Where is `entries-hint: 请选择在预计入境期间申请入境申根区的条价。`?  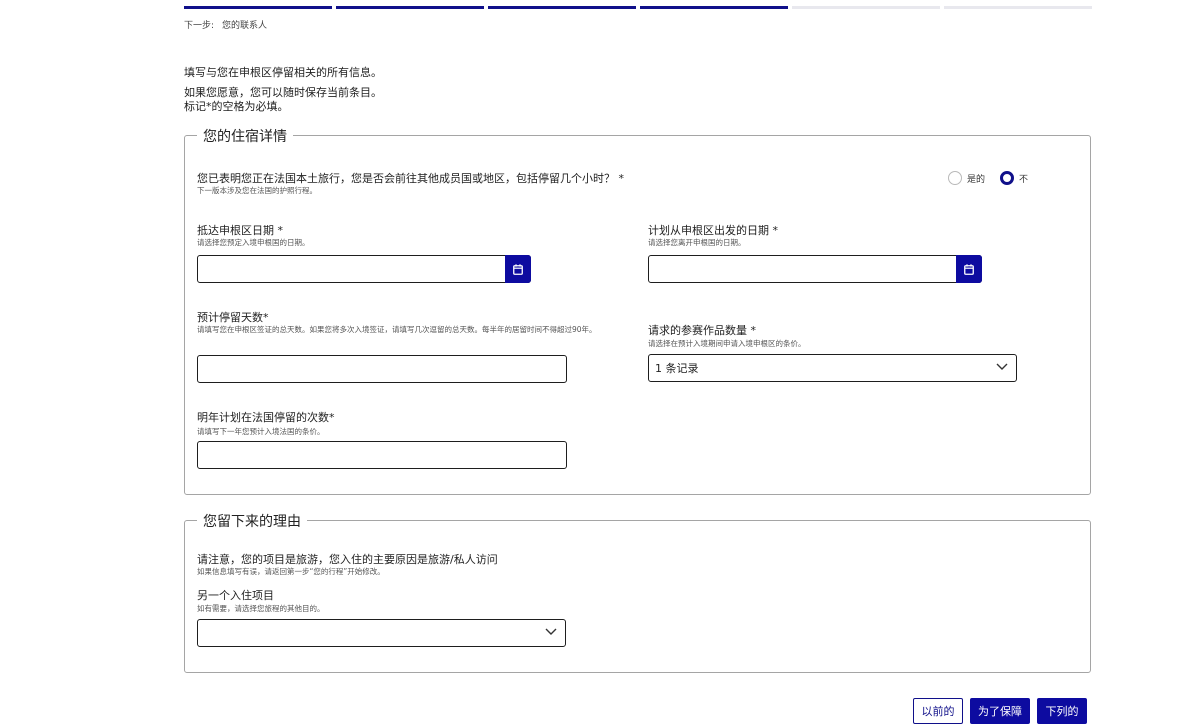
entries-hint: 请选择在预计入境期间申请入境申根区的条价。 is located at coordinates (727, 343).